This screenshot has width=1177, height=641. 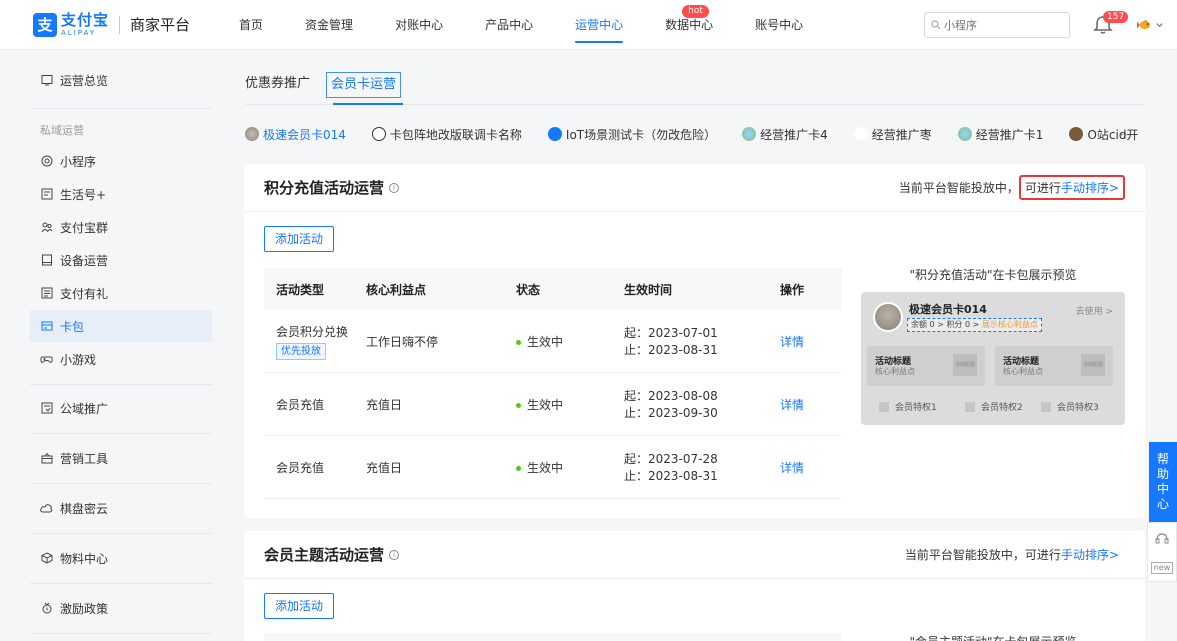 I want to click on card-chip: 卡包阵地改版联调卡名称, so click(x=446, y=134).